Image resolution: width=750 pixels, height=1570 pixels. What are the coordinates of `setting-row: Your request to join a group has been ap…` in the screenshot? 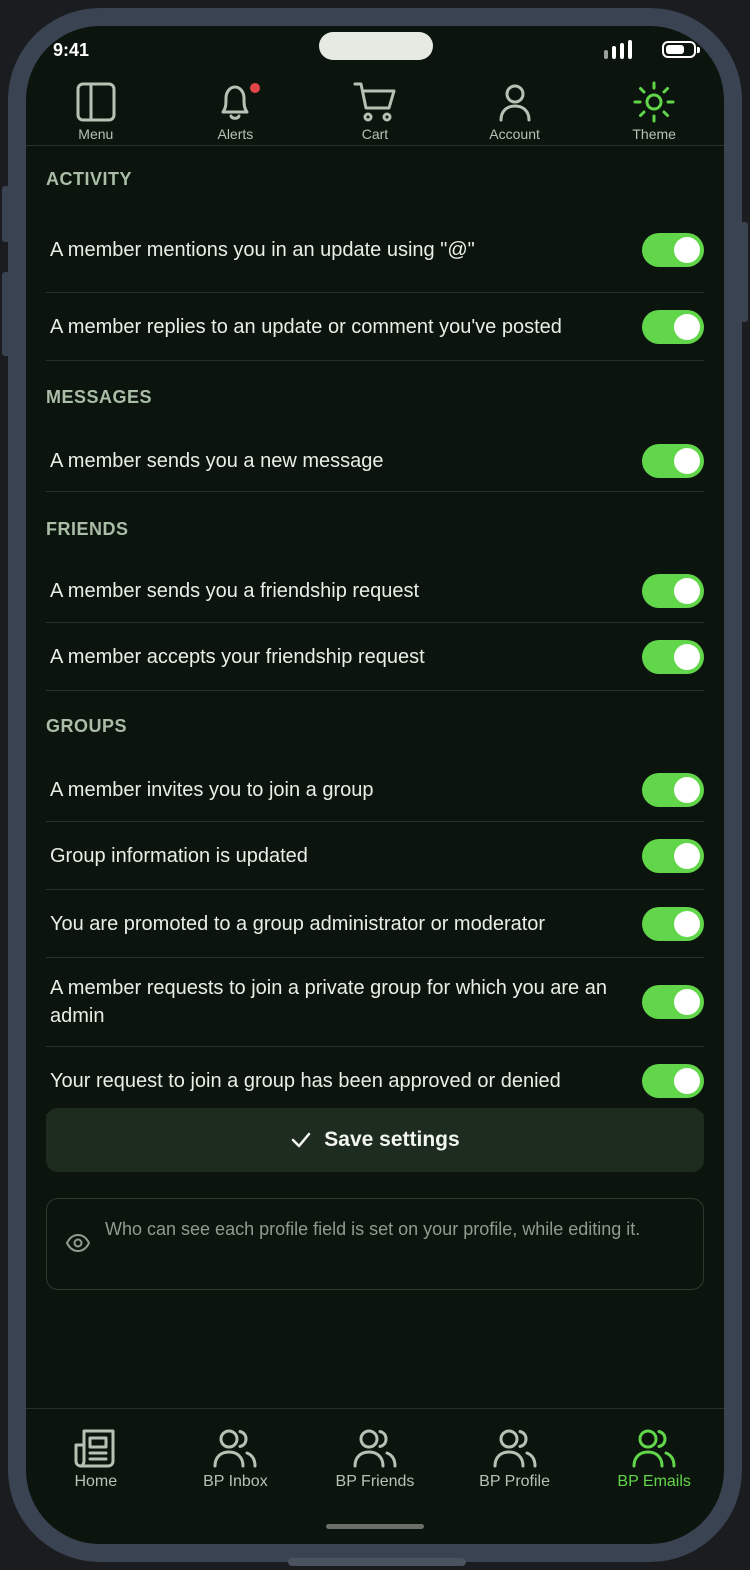 It's located at (375, 1081).